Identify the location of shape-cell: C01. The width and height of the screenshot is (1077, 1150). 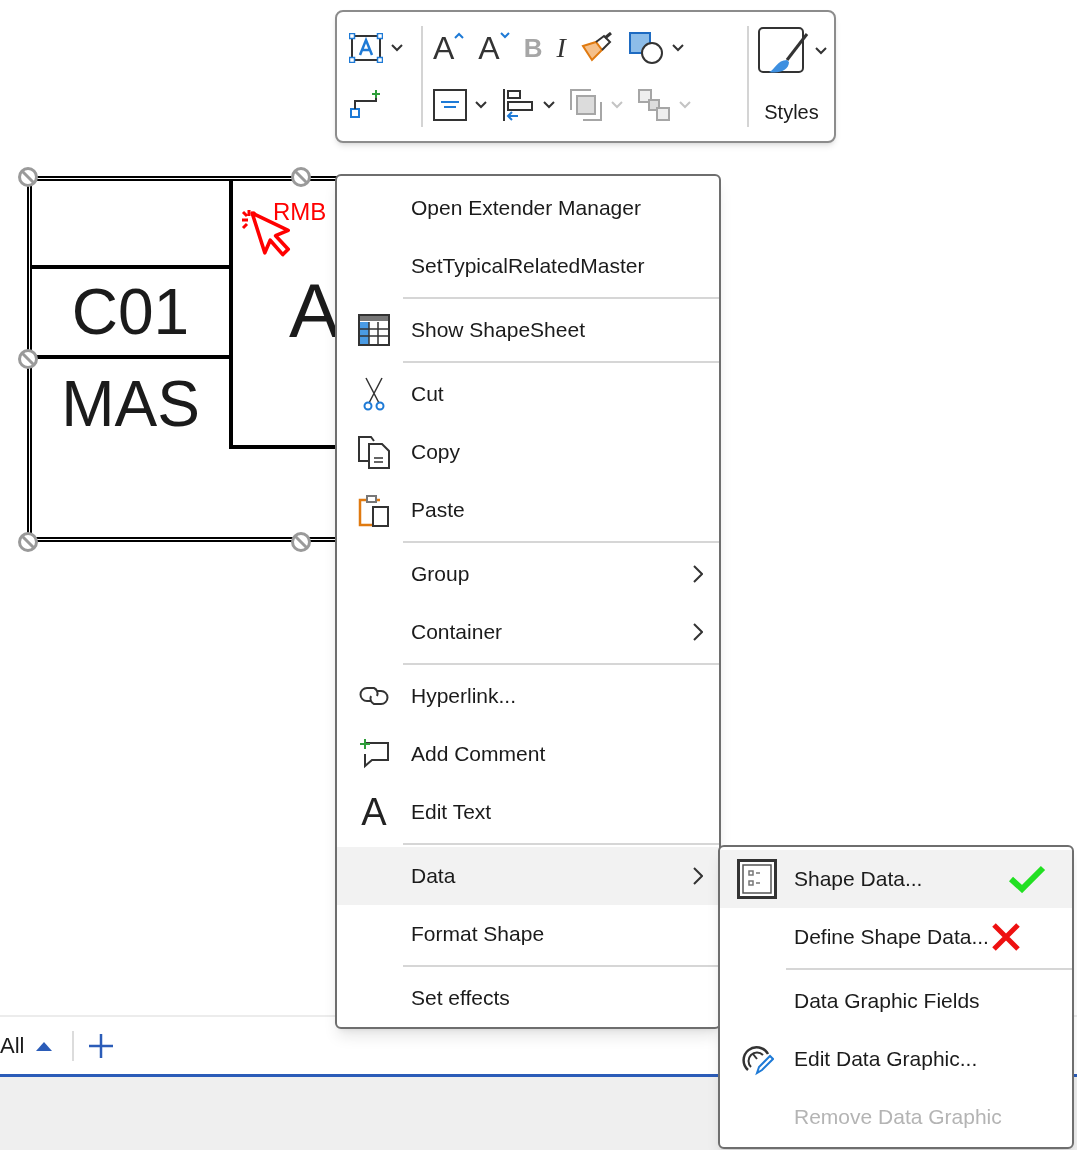
(132, 314).